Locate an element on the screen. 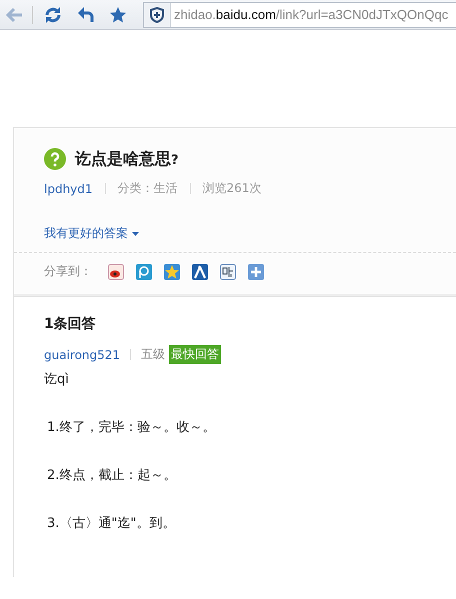  plus-icon is located at coordinates (256, 272).